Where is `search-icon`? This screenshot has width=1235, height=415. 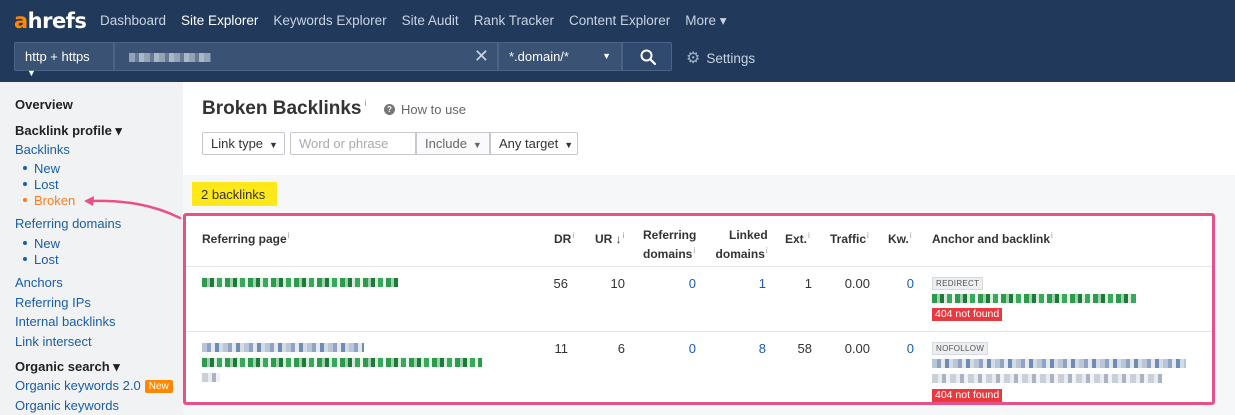 search-icon is located at coordinates (648, 57).